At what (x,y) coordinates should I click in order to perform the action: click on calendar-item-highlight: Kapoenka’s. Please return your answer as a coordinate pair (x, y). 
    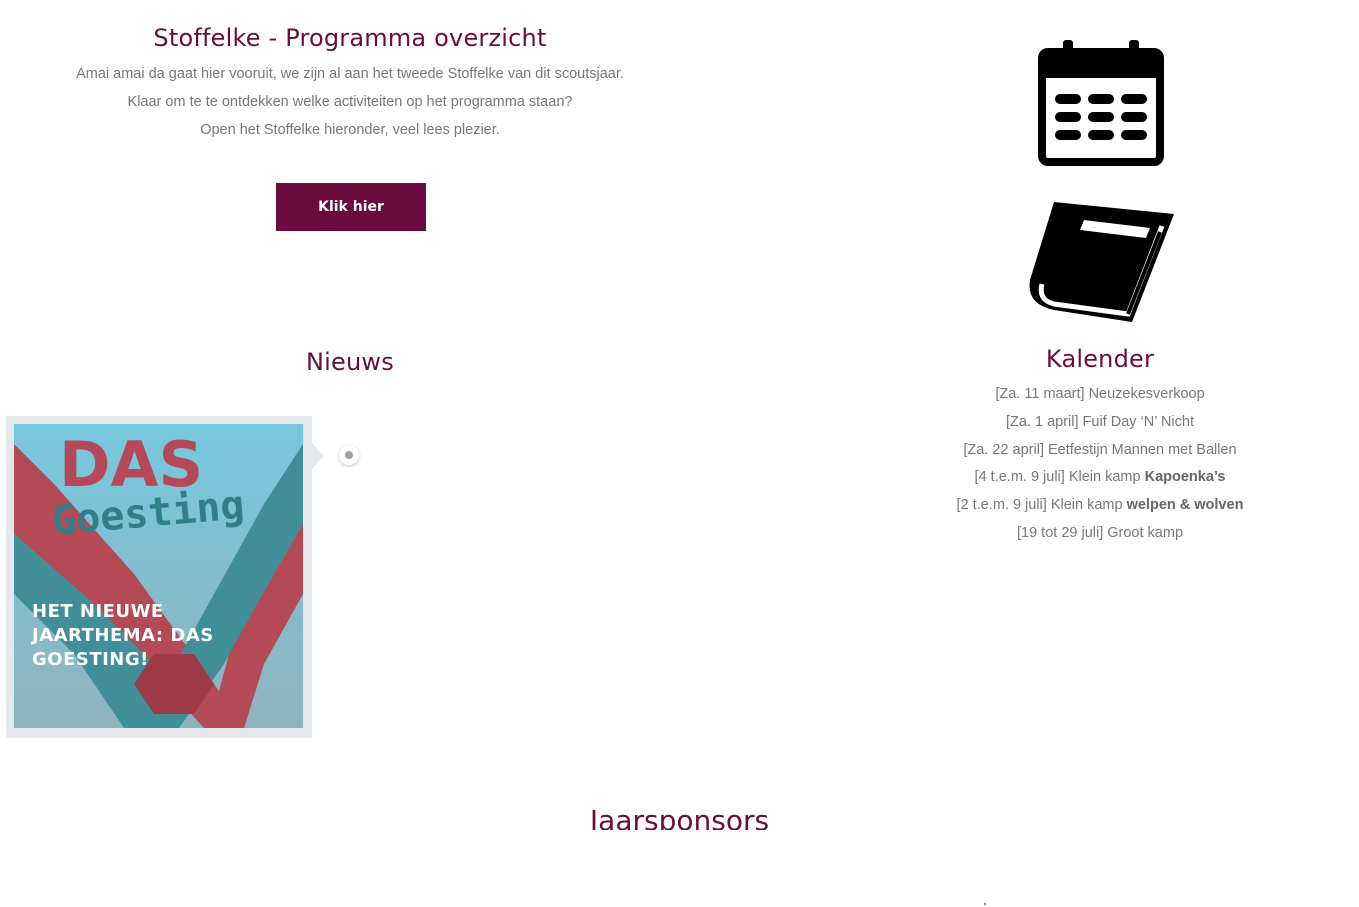
    Looking at the image, I should click on (1185, 477).